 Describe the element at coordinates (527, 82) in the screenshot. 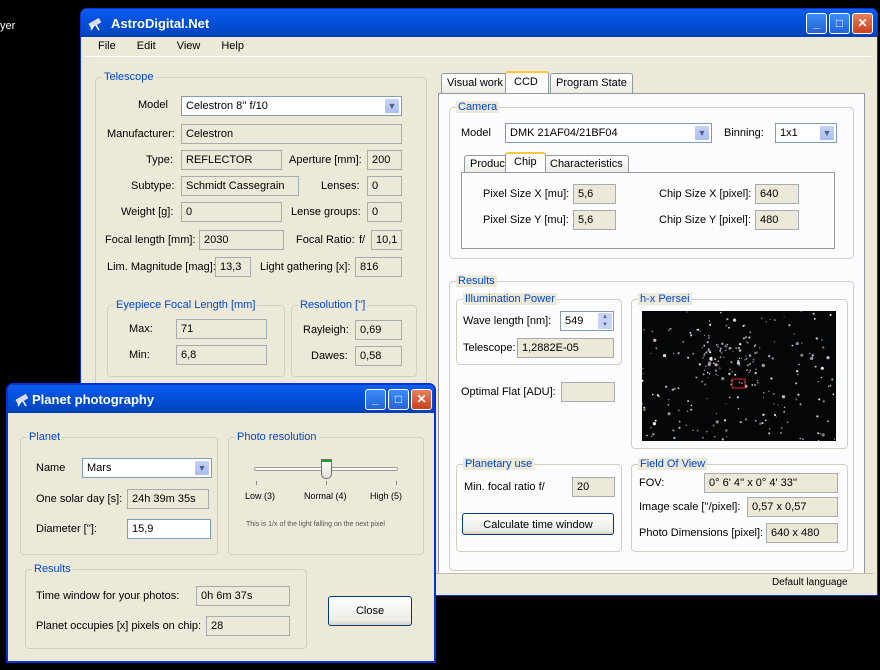

I see `tab-ccd: CCD` at that location.